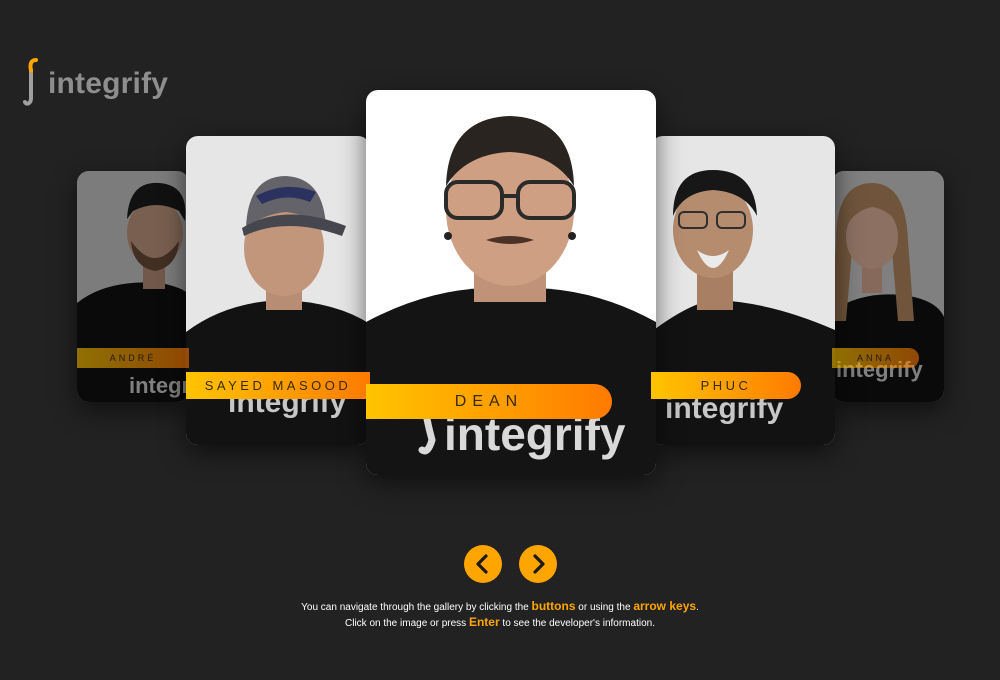 The width and height of the screenshot is (1000, 680). I want to click on shirt-logo-text: integrify, so click(159, 385).